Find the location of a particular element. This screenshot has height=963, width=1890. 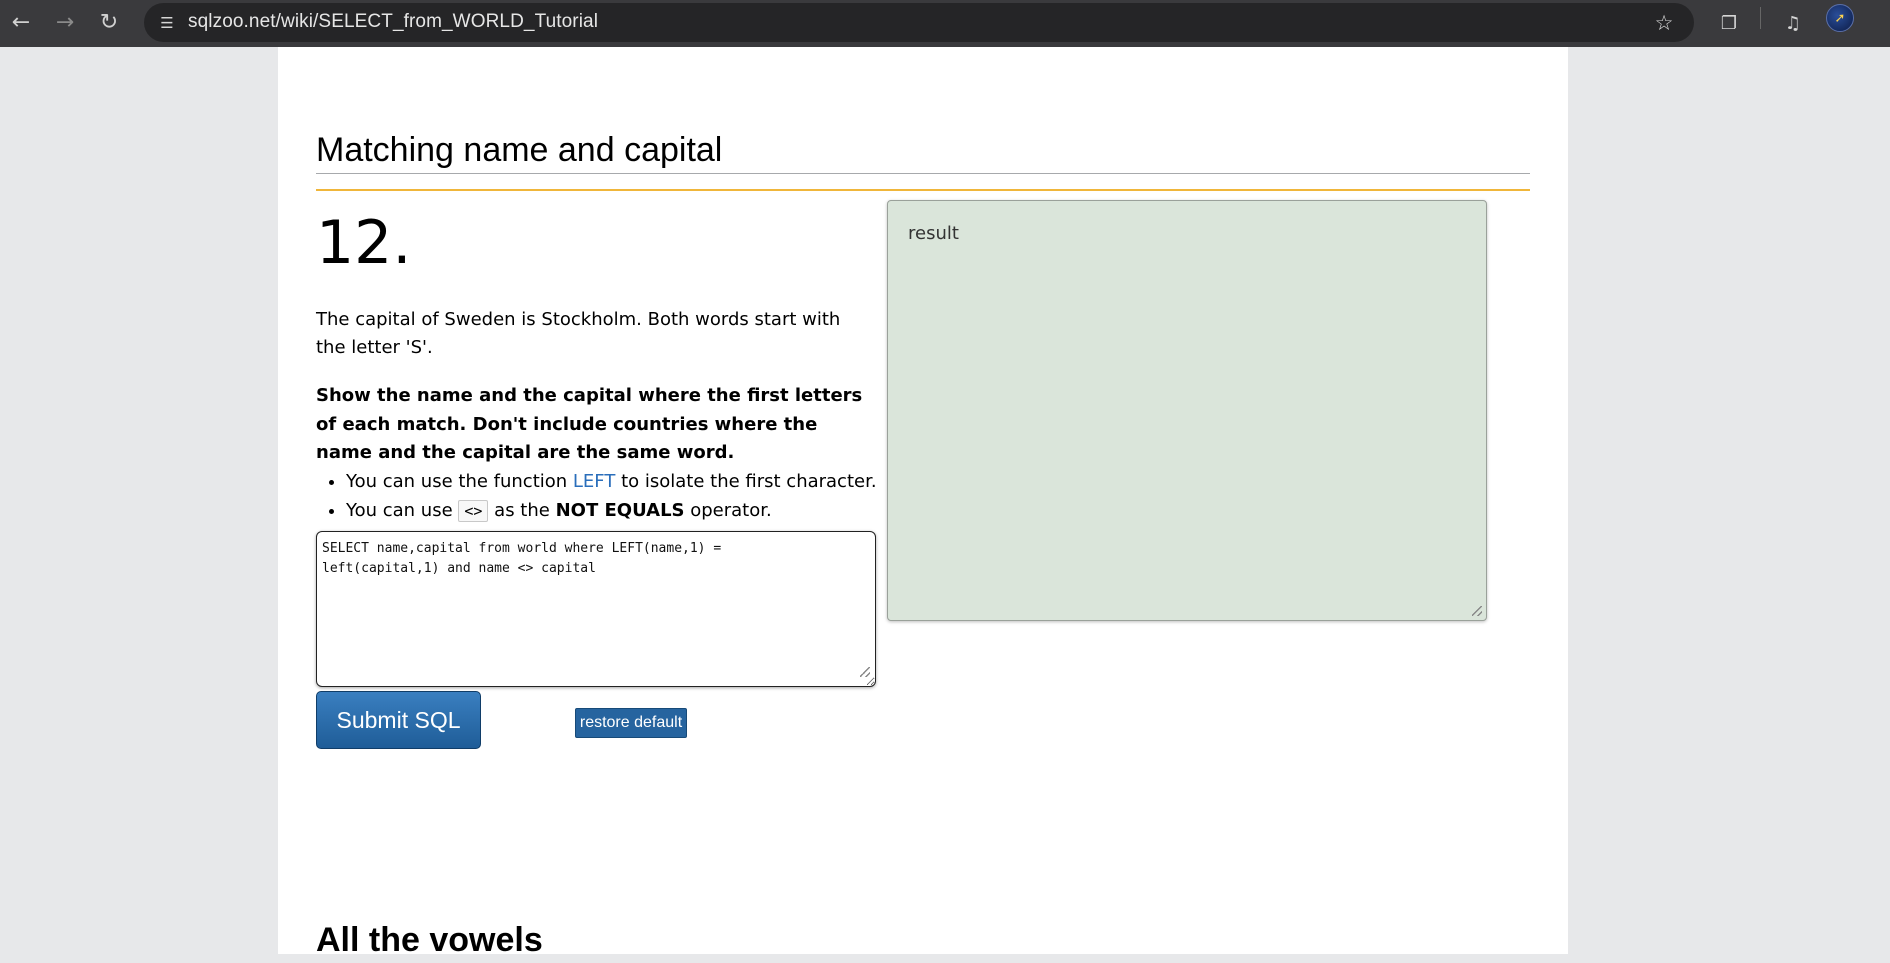

extensions-icon: ❐ is located at coordinates (1729, 23).